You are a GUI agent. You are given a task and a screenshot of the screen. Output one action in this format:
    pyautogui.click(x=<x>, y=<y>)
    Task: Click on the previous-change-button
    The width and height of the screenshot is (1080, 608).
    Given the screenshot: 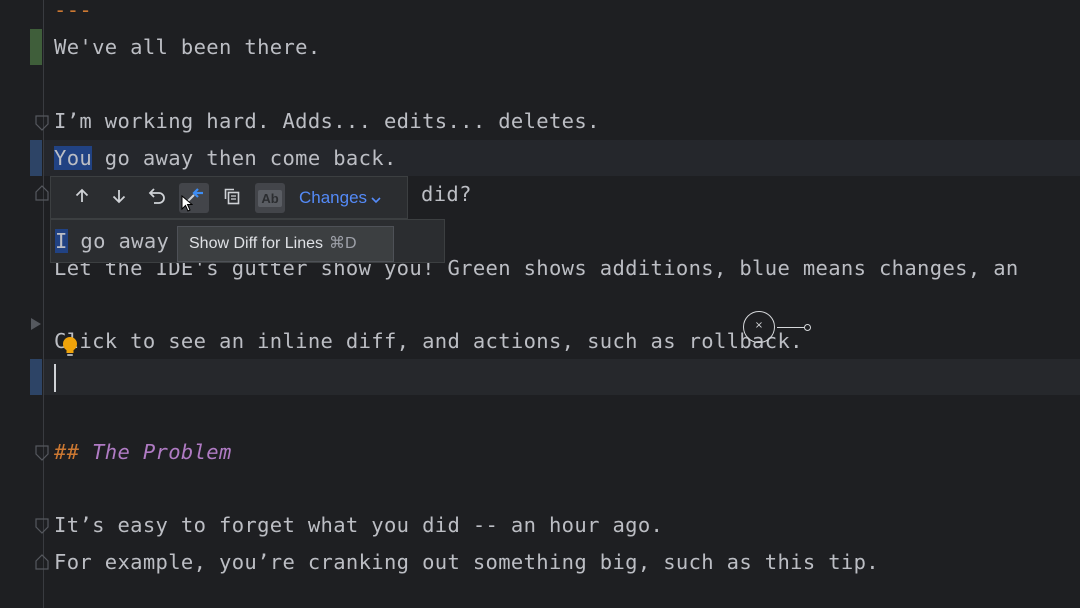 What is the action you would take?
    pyautogui.click(x=82, y=198)
    